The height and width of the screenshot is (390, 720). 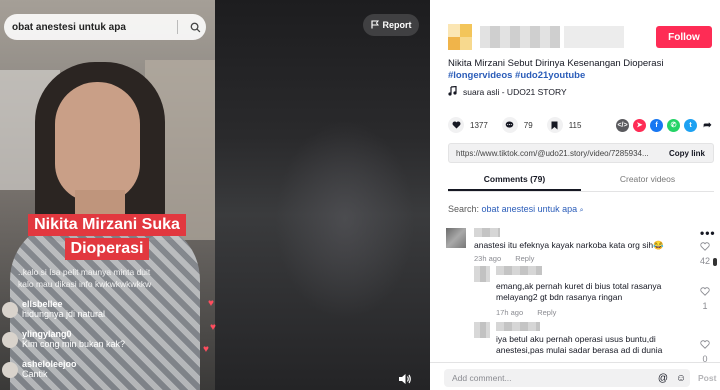 What do you see at coordinates (84, 272) in the screenshot?
I see `caption-line: ..kalo si Isa pelit maunya minta duit` at bounding box center [84, 272].